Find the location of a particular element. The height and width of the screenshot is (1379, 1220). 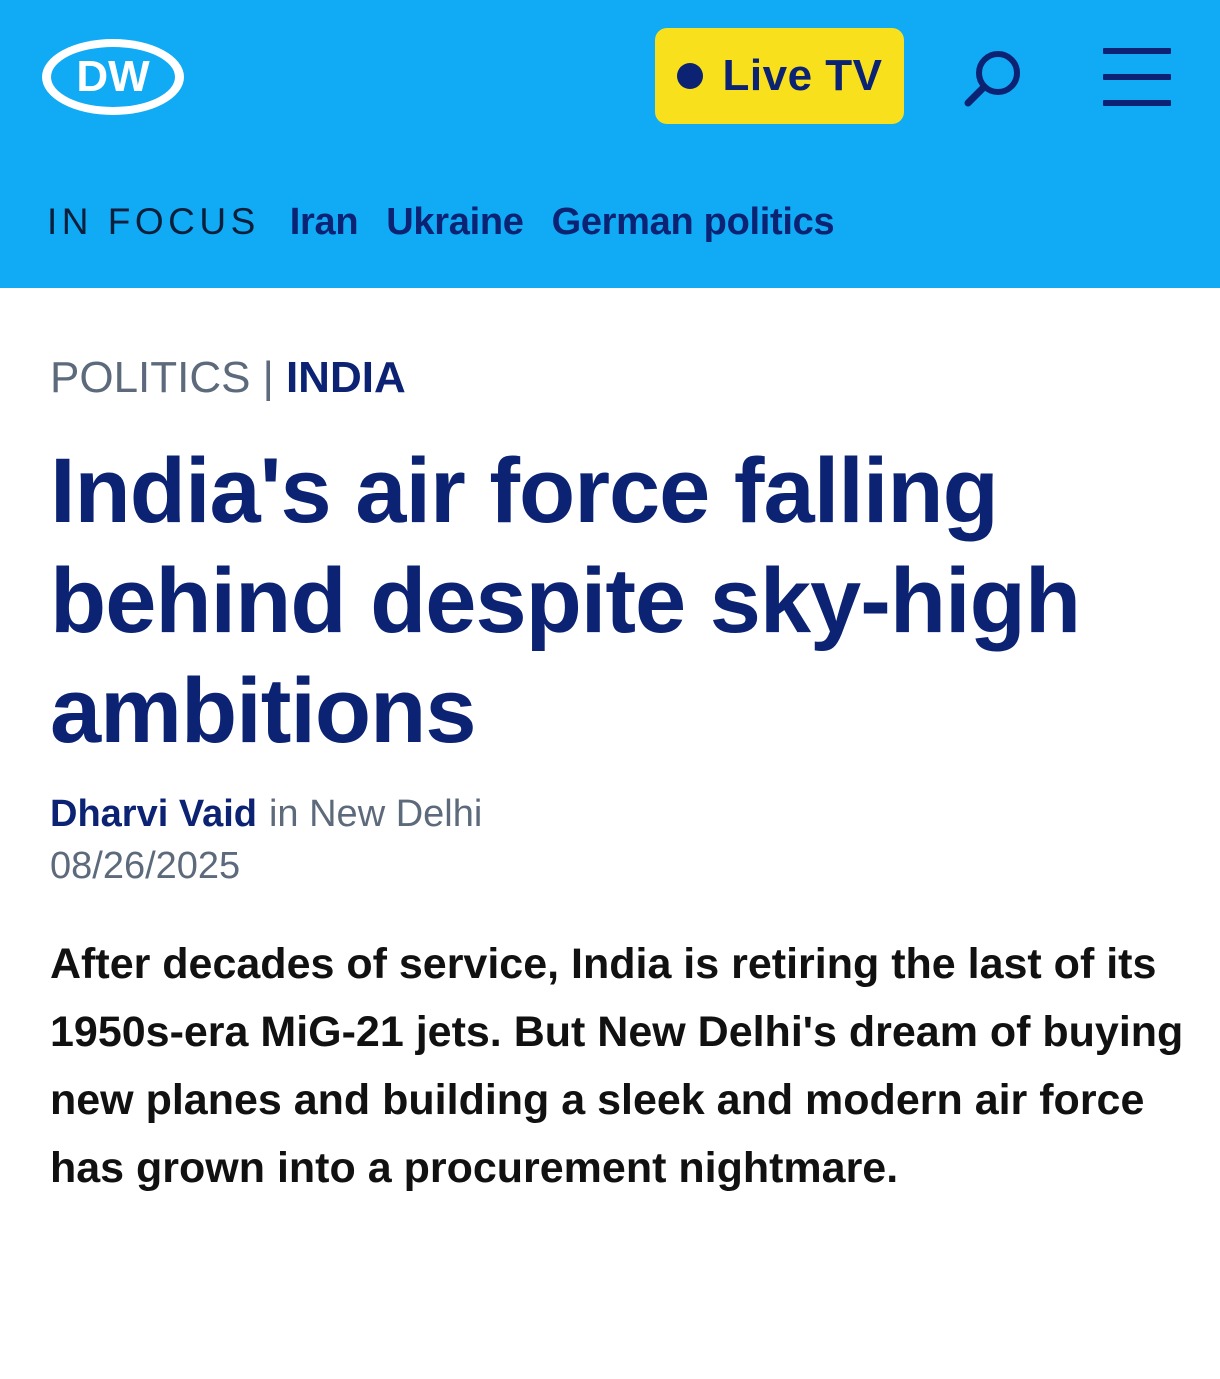

logo-text: DW is located at coordinates (113, 76).